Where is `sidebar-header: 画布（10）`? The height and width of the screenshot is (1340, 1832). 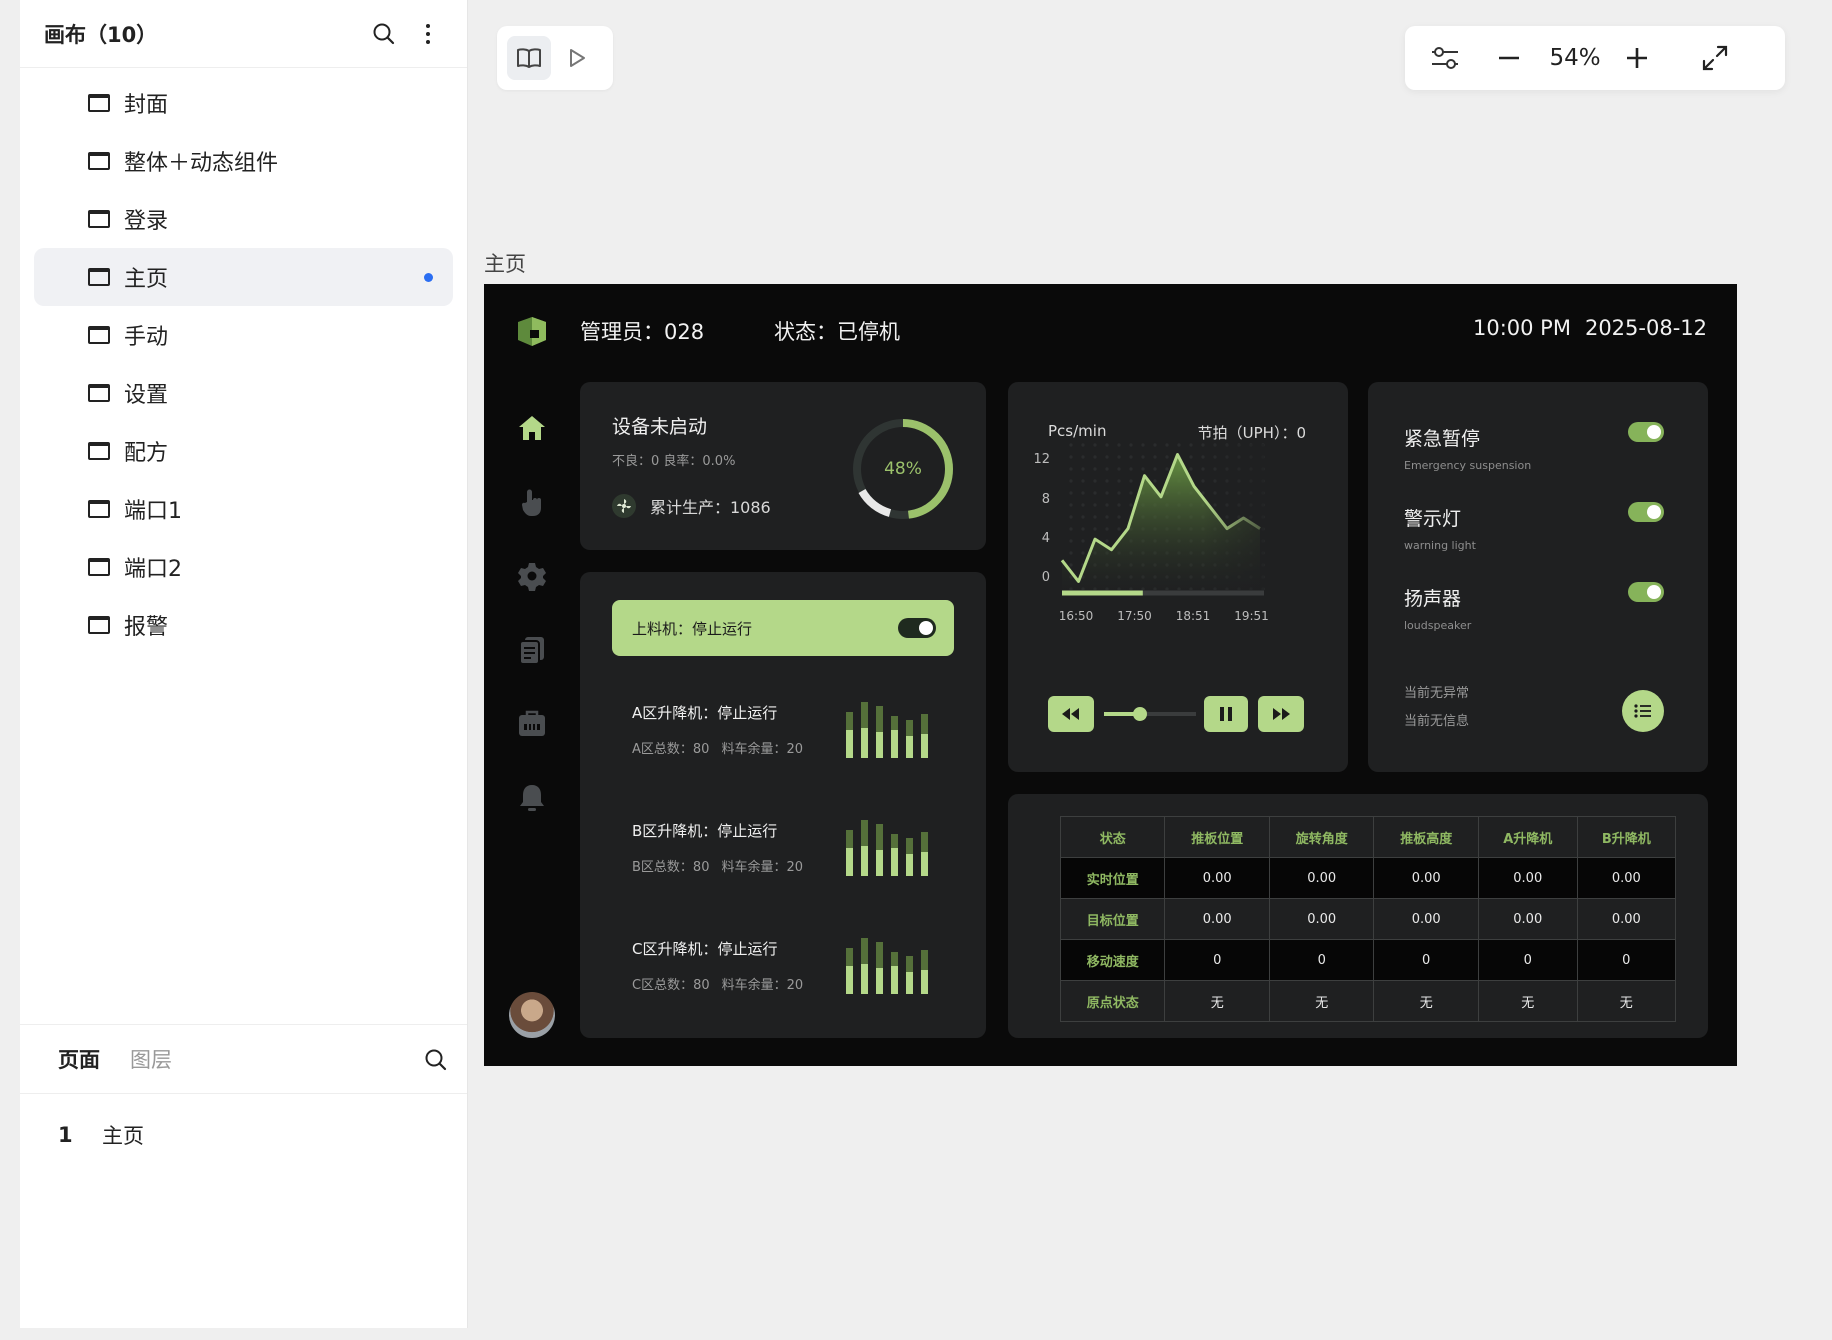
sidebar-header: 画布（10） is located at coordinates (243, 34).